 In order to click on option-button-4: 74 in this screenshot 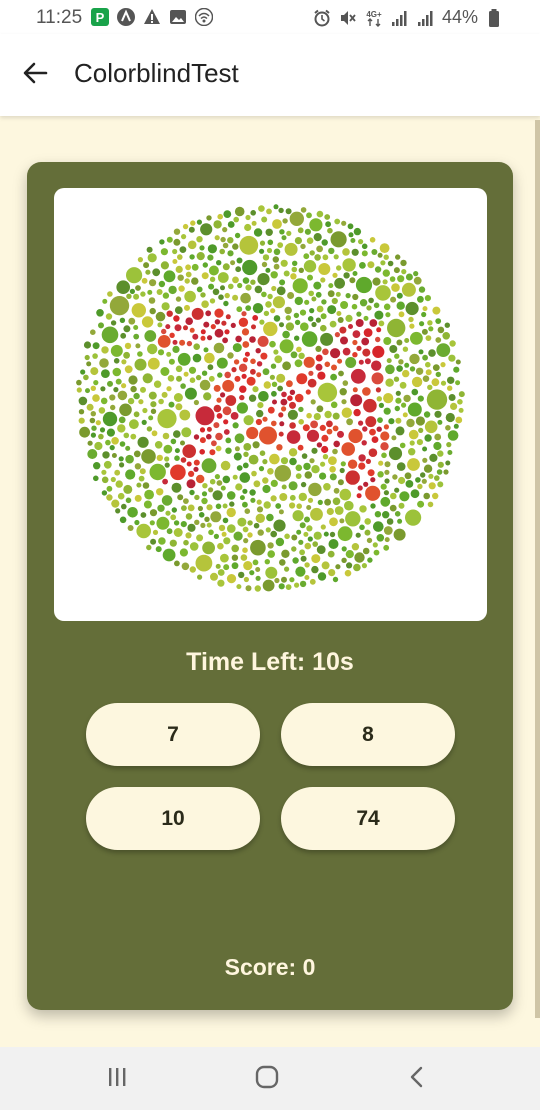, I will do `click(368, 818)`.